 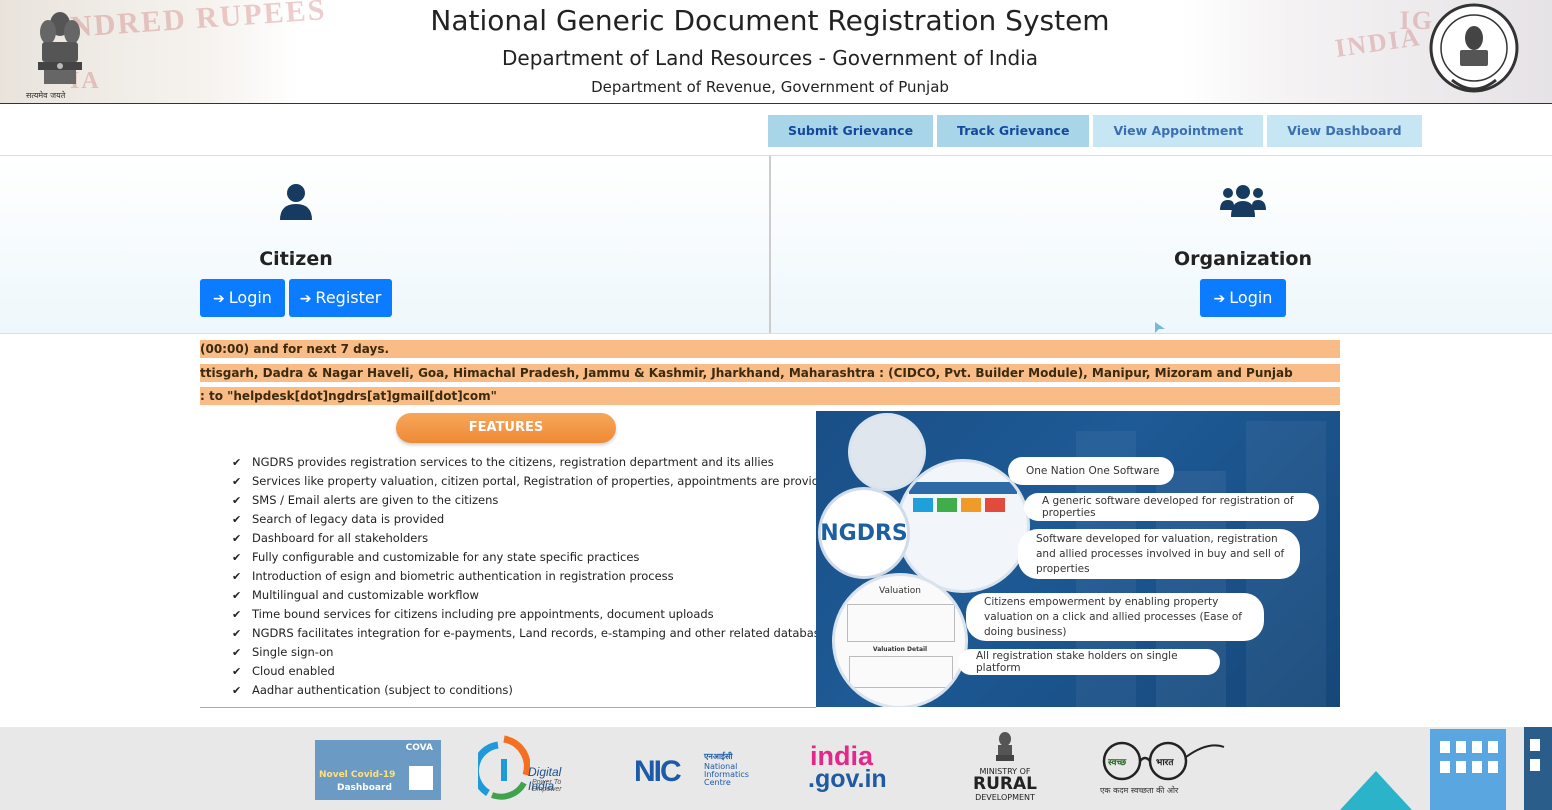 What do you see at coordinates (864, 533) in the screenshot?
I see `ngdrs-logo: NGDRS` at bounding box center [864, 533].